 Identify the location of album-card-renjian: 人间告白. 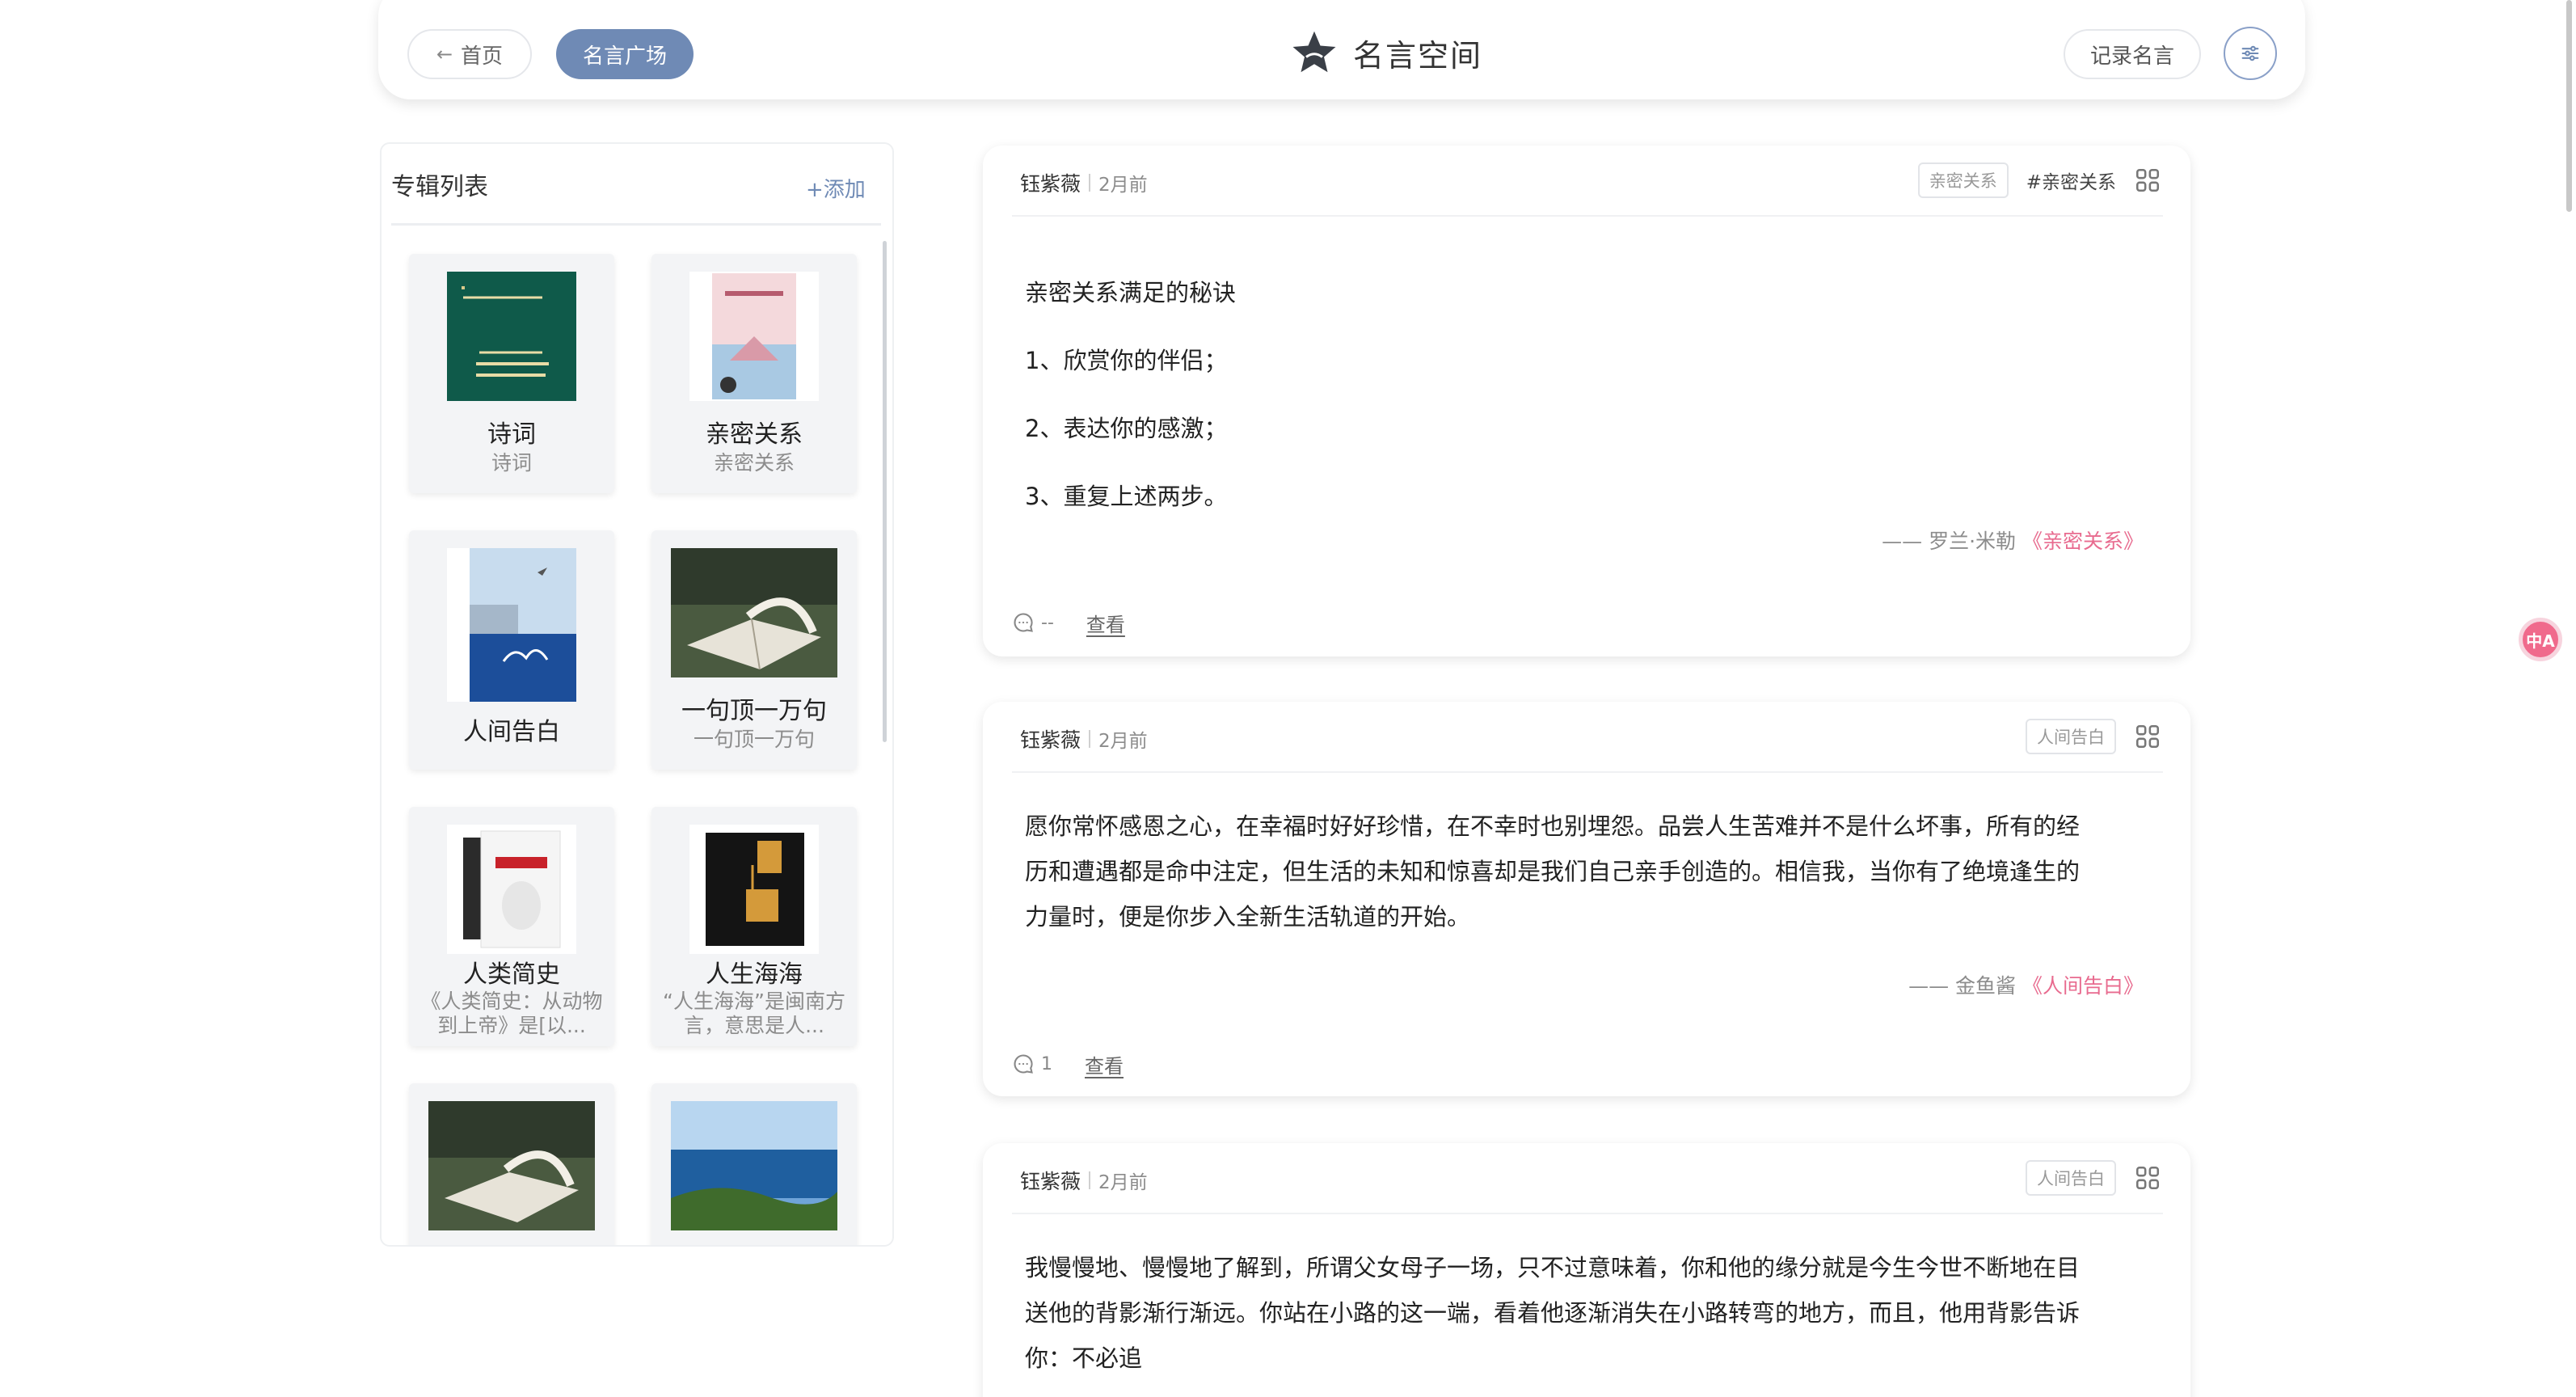
(512, 650).